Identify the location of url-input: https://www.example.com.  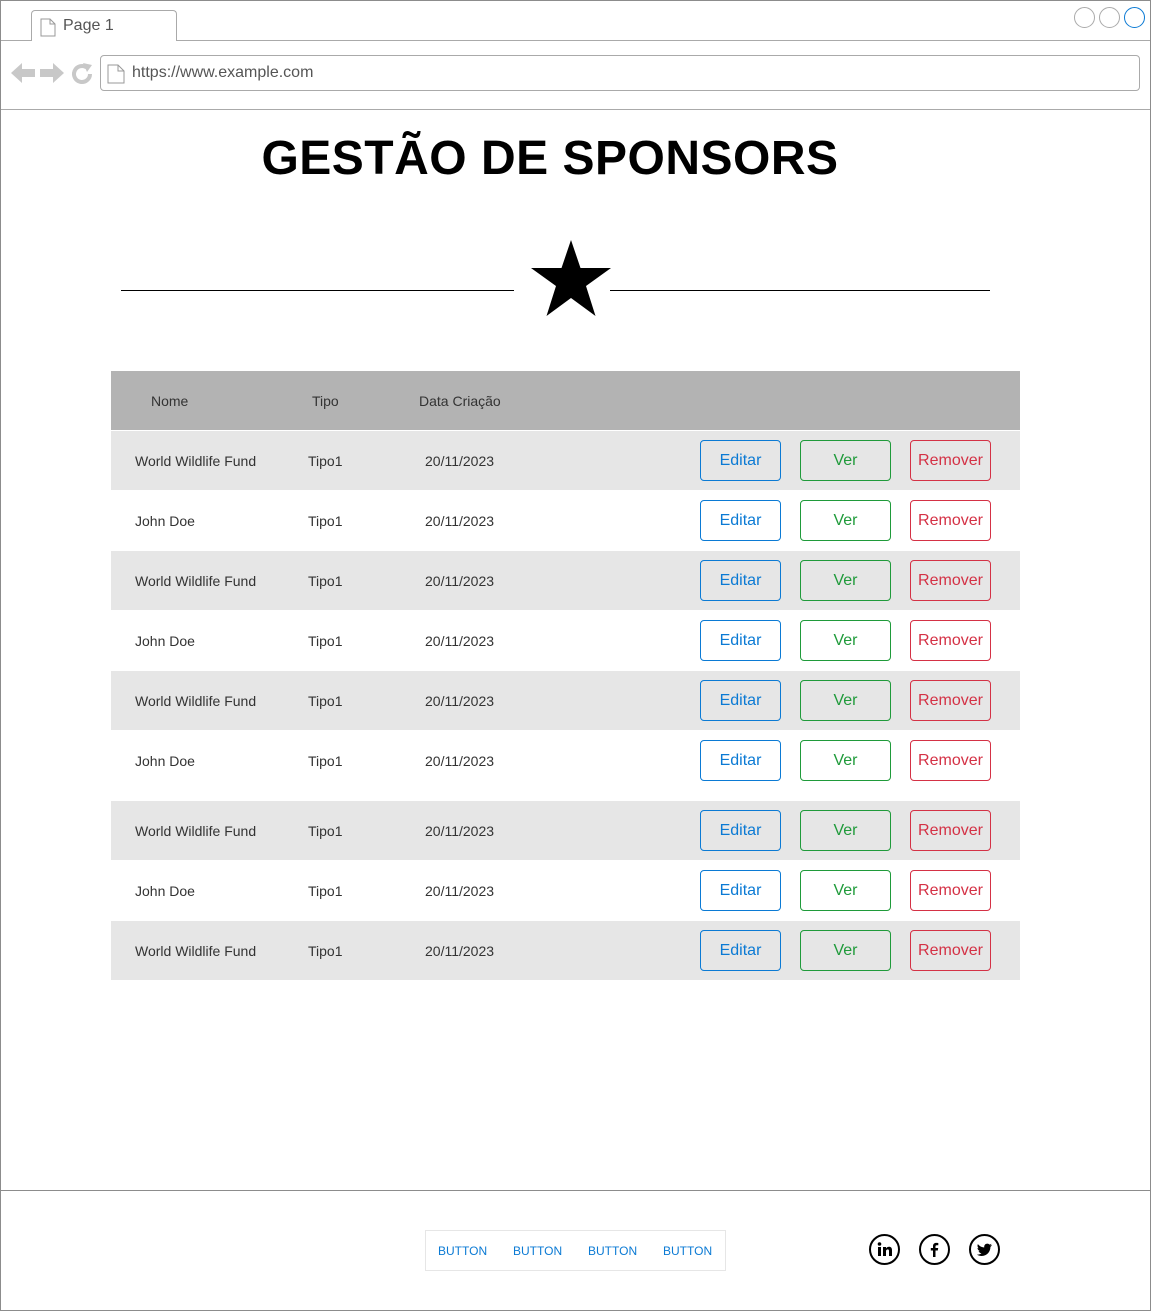
(620, 73).